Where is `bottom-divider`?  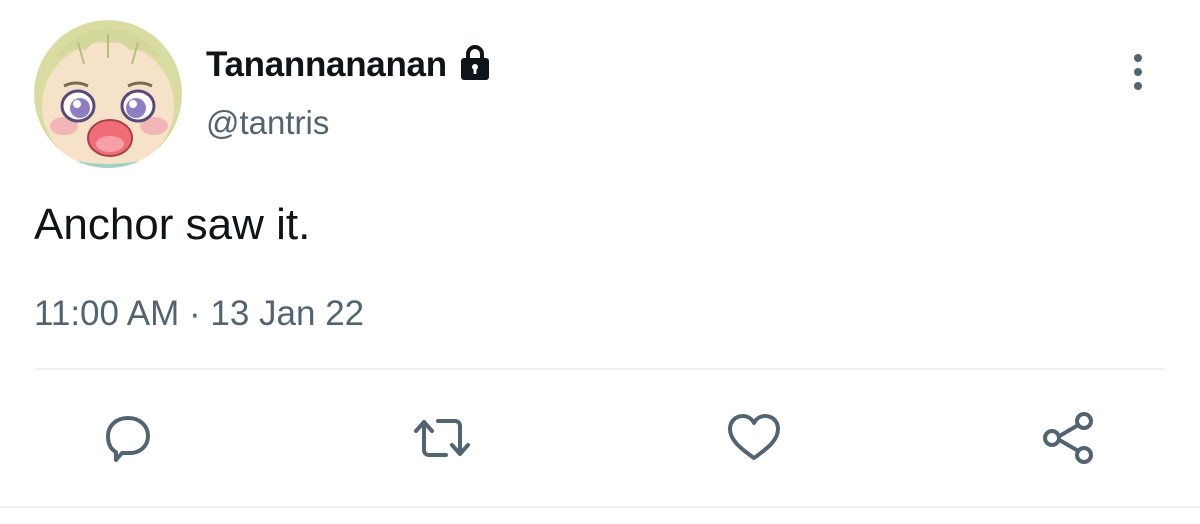 bottom-divider is located at coordinates (600, 507).